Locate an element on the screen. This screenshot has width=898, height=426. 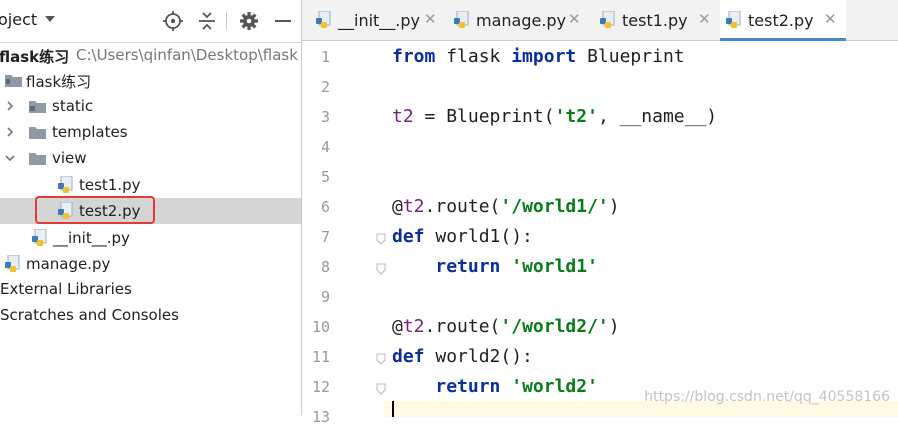
code-line: def world1(): is located at coordinates (462, 237).